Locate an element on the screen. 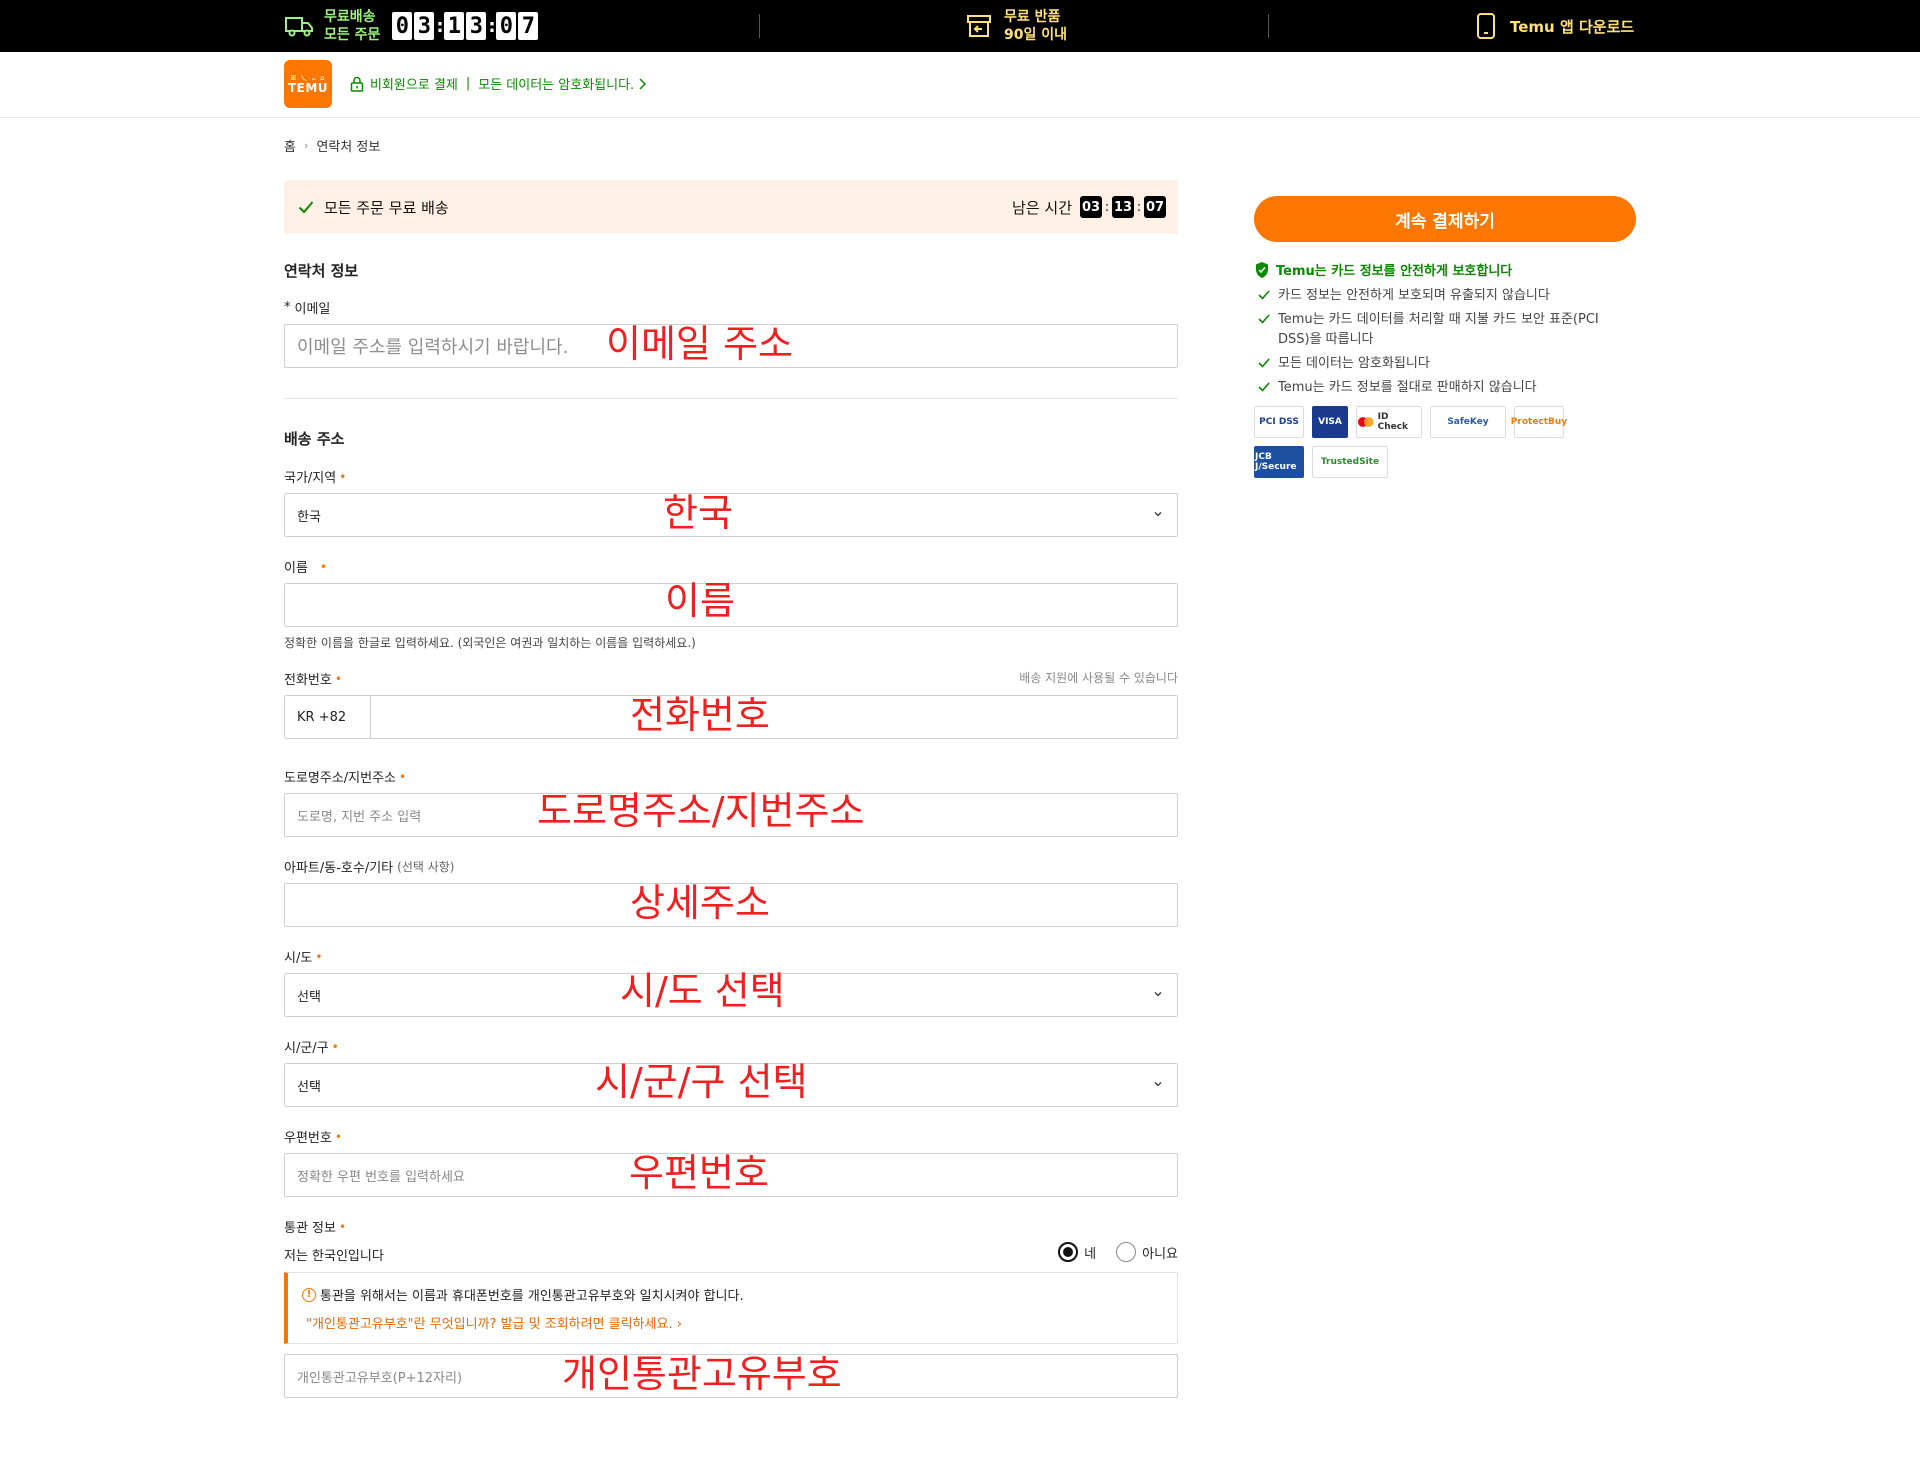 The width and height of the screenshot is (1920, 1478). topbar-divider is located at coordinates (759, 26).